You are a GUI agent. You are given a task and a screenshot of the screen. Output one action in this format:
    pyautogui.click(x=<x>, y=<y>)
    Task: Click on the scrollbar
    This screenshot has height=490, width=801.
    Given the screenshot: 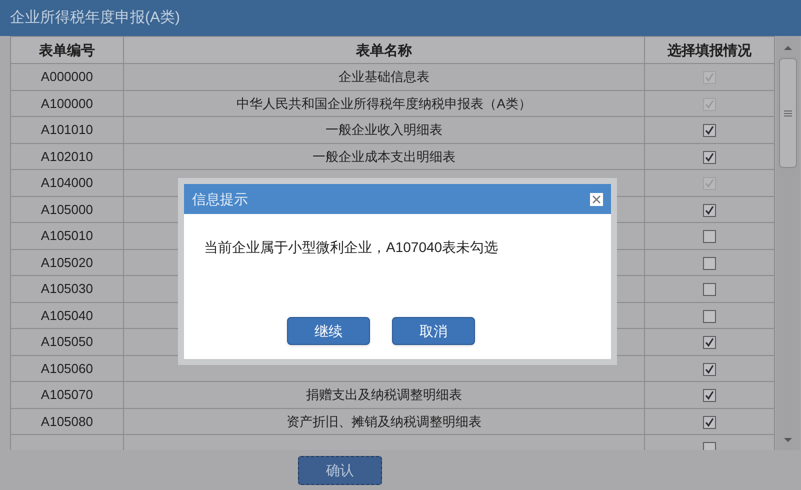 What is the action you would take?
    pyautogui.click(x=788, y=243)
    